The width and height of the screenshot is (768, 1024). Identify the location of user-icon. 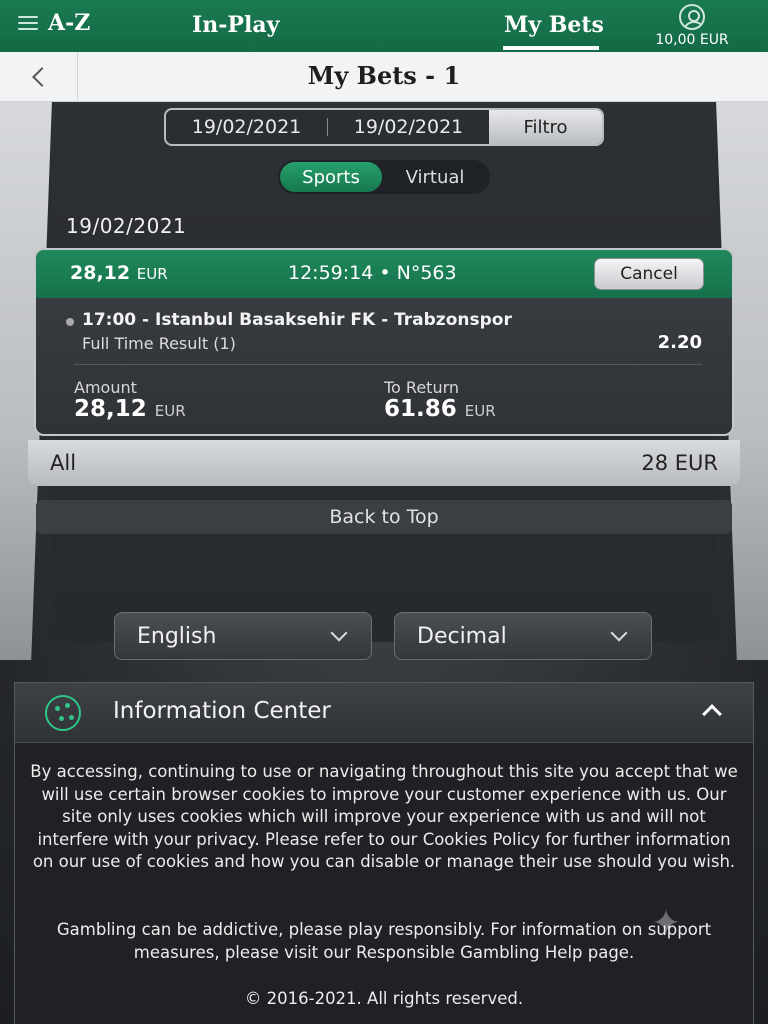
(692, 17).